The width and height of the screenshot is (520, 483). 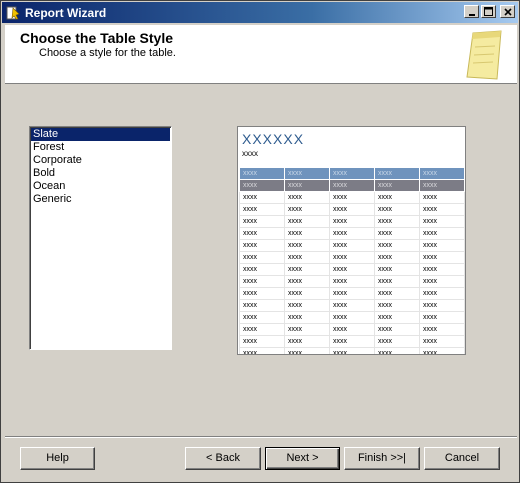 I want to click on style-item-generic: Generic, so click(x=100, y=199).